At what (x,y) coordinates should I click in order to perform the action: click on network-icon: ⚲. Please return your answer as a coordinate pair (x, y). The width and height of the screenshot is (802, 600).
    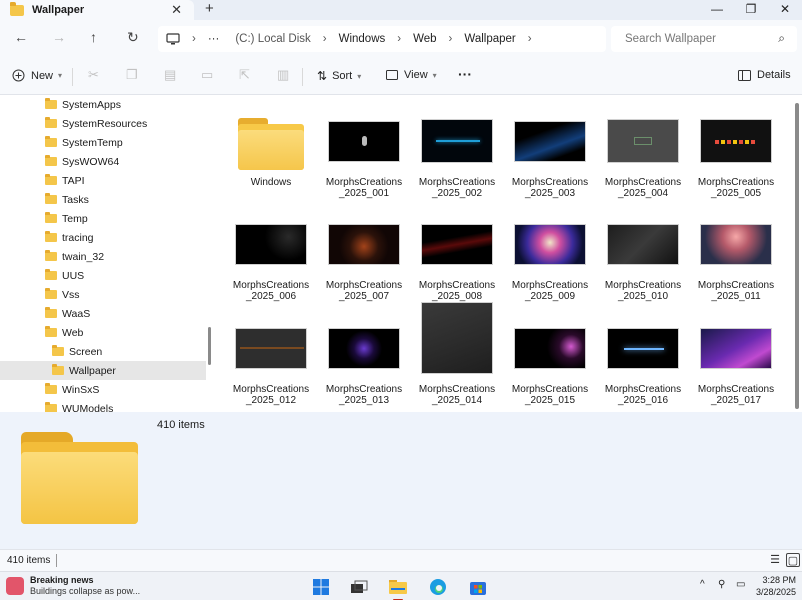
    Looking at the image, I should click on (721, 584).